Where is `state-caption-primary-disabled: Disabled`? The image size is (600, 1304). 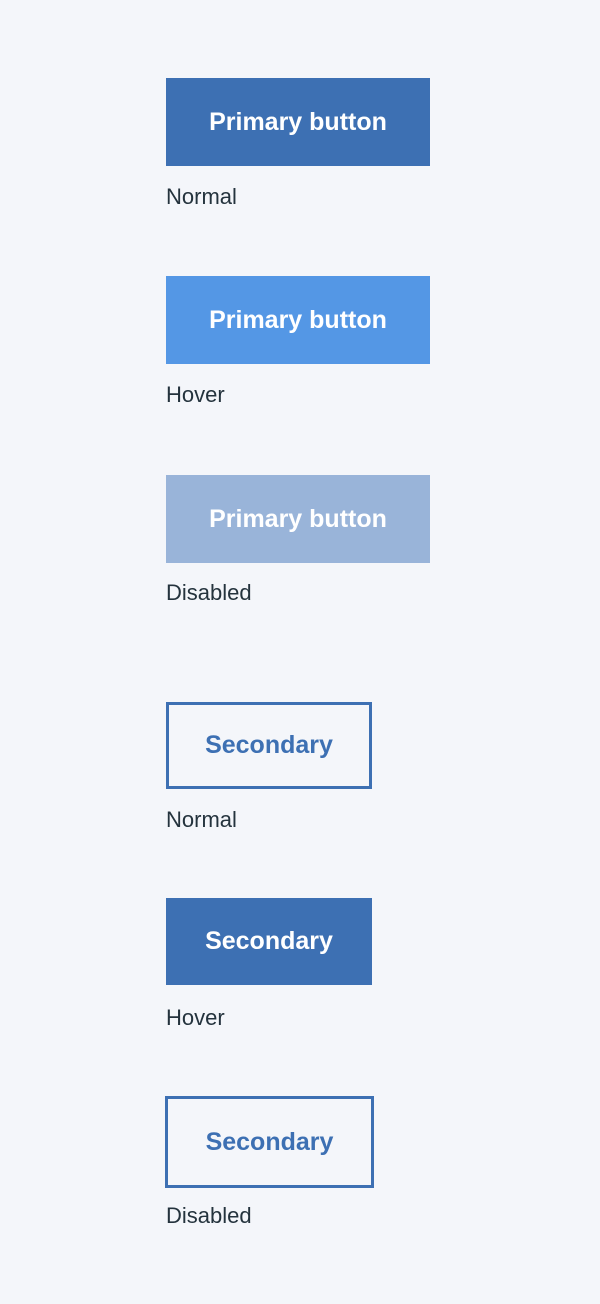 state-caption-primary-disabled: Disabled is located at coordinates (209, 592).